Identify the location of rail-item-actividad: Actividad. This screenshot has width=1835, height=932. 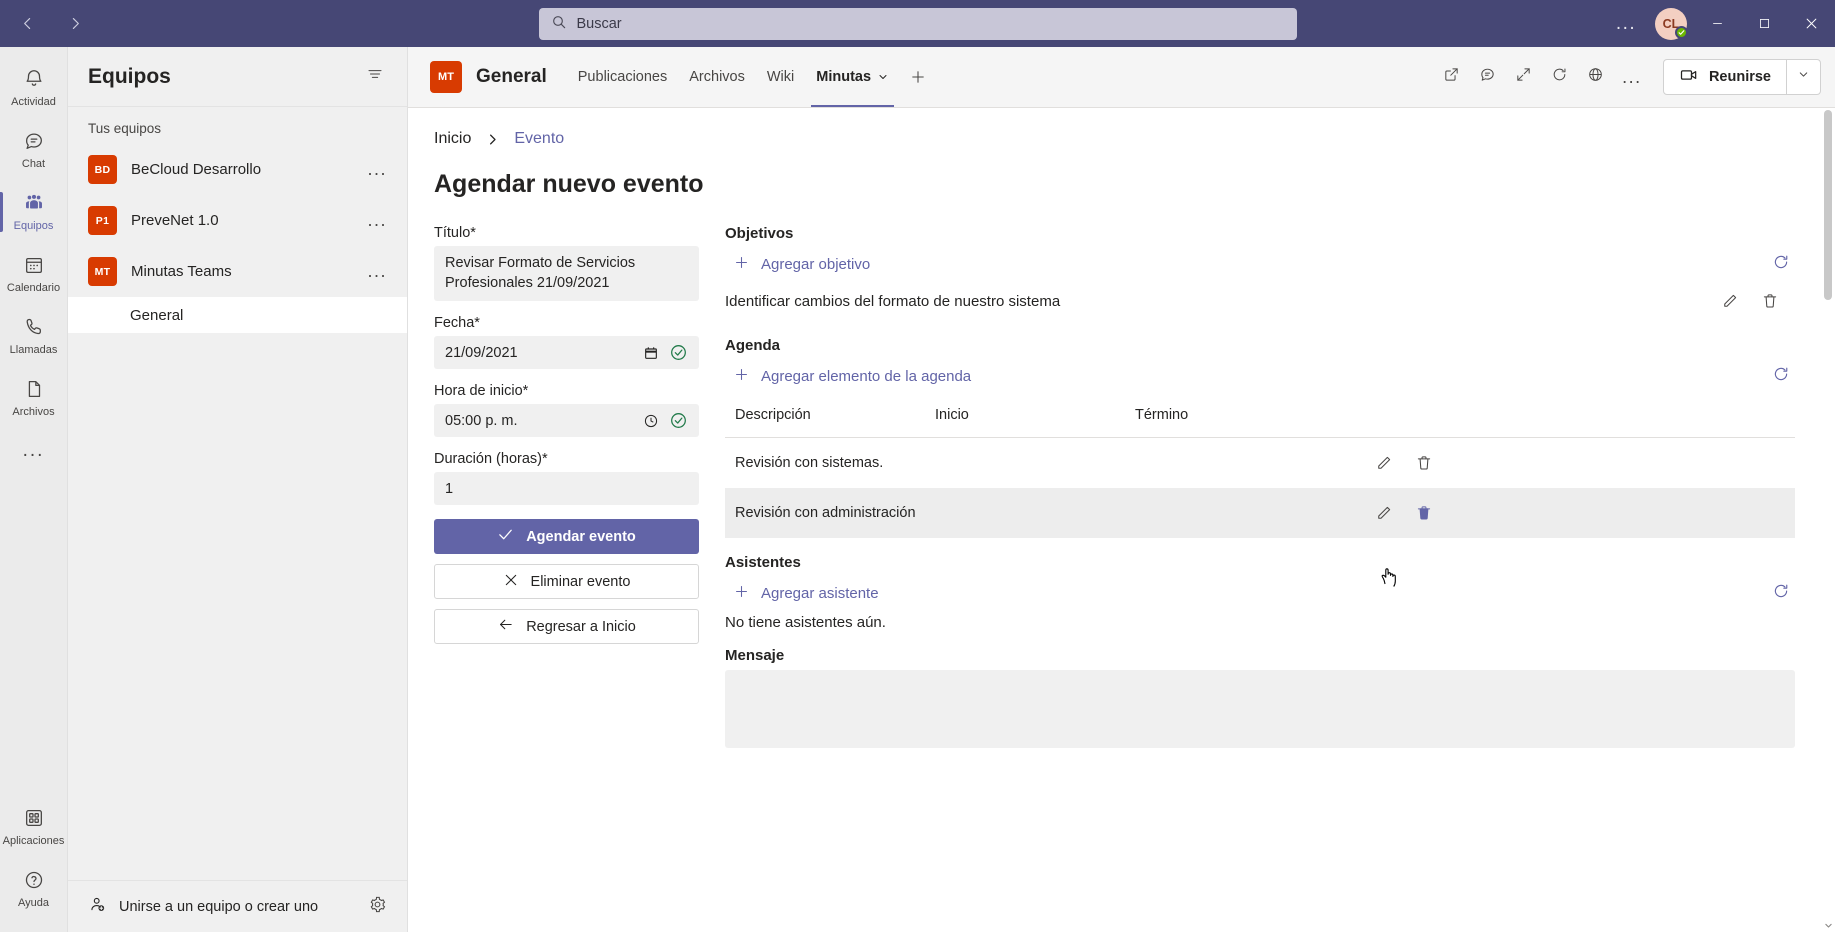
(34, 88).